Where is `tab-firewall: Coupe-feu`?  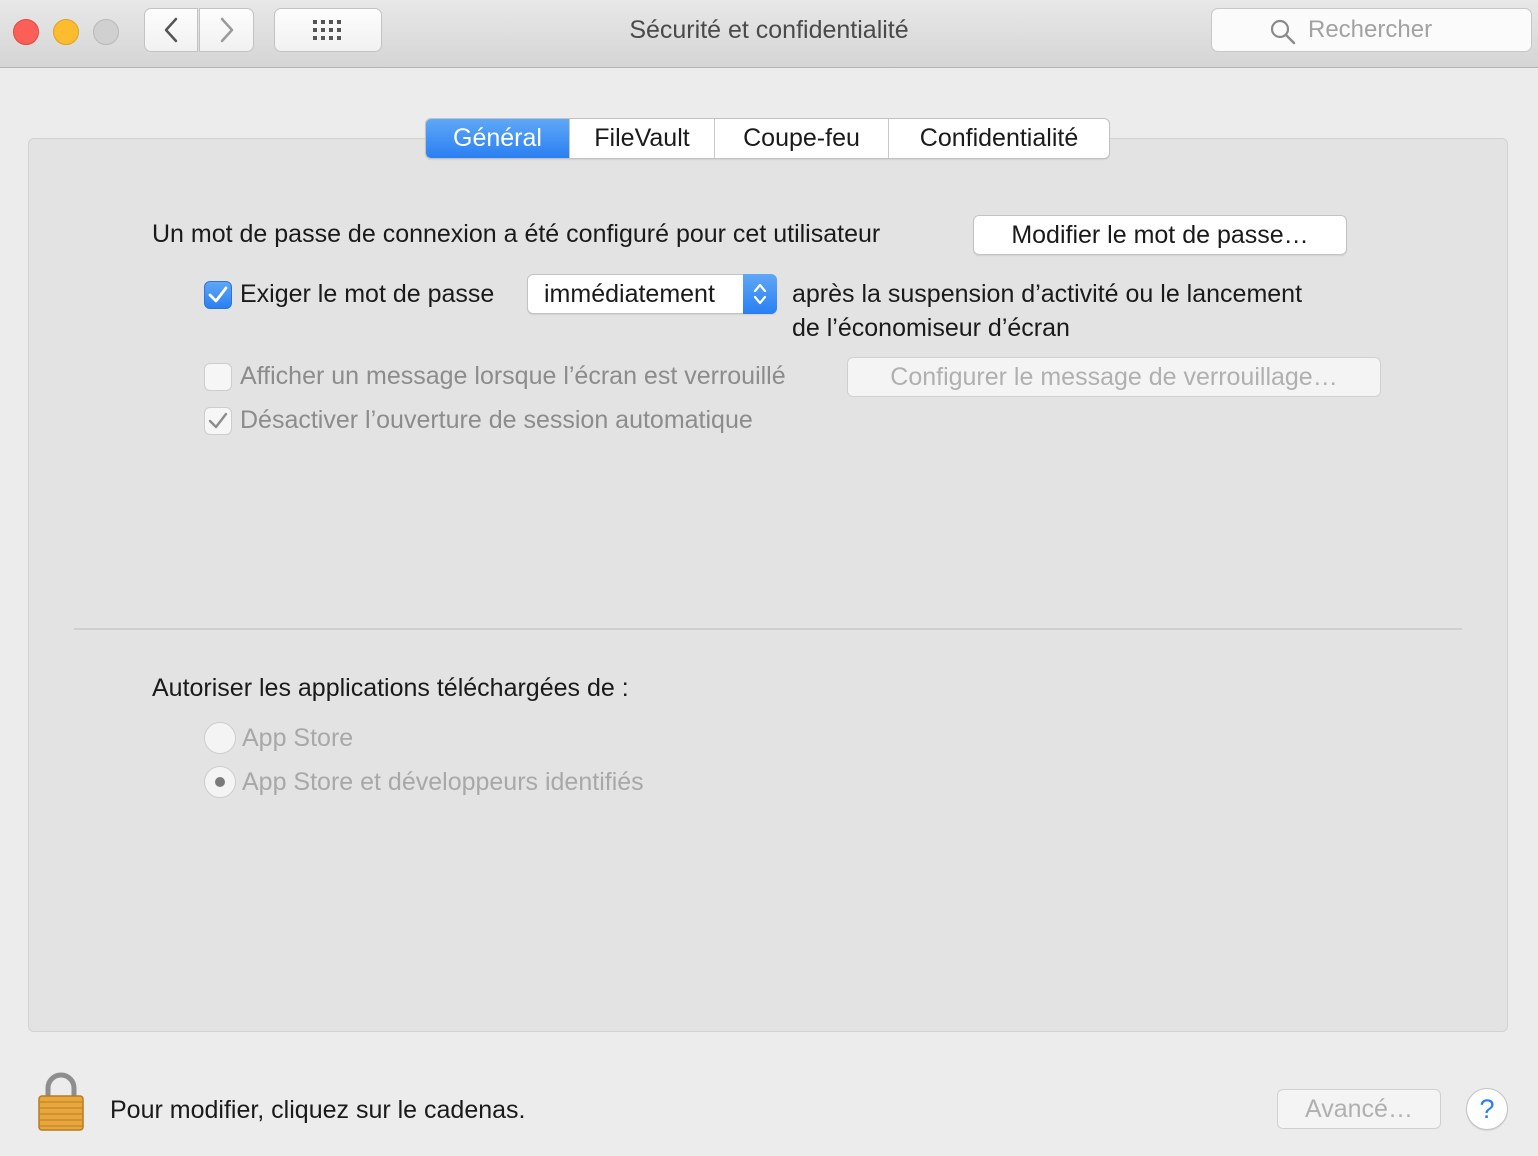 tab-firewall: Coupe-feu is located at coordinates (802, 138).